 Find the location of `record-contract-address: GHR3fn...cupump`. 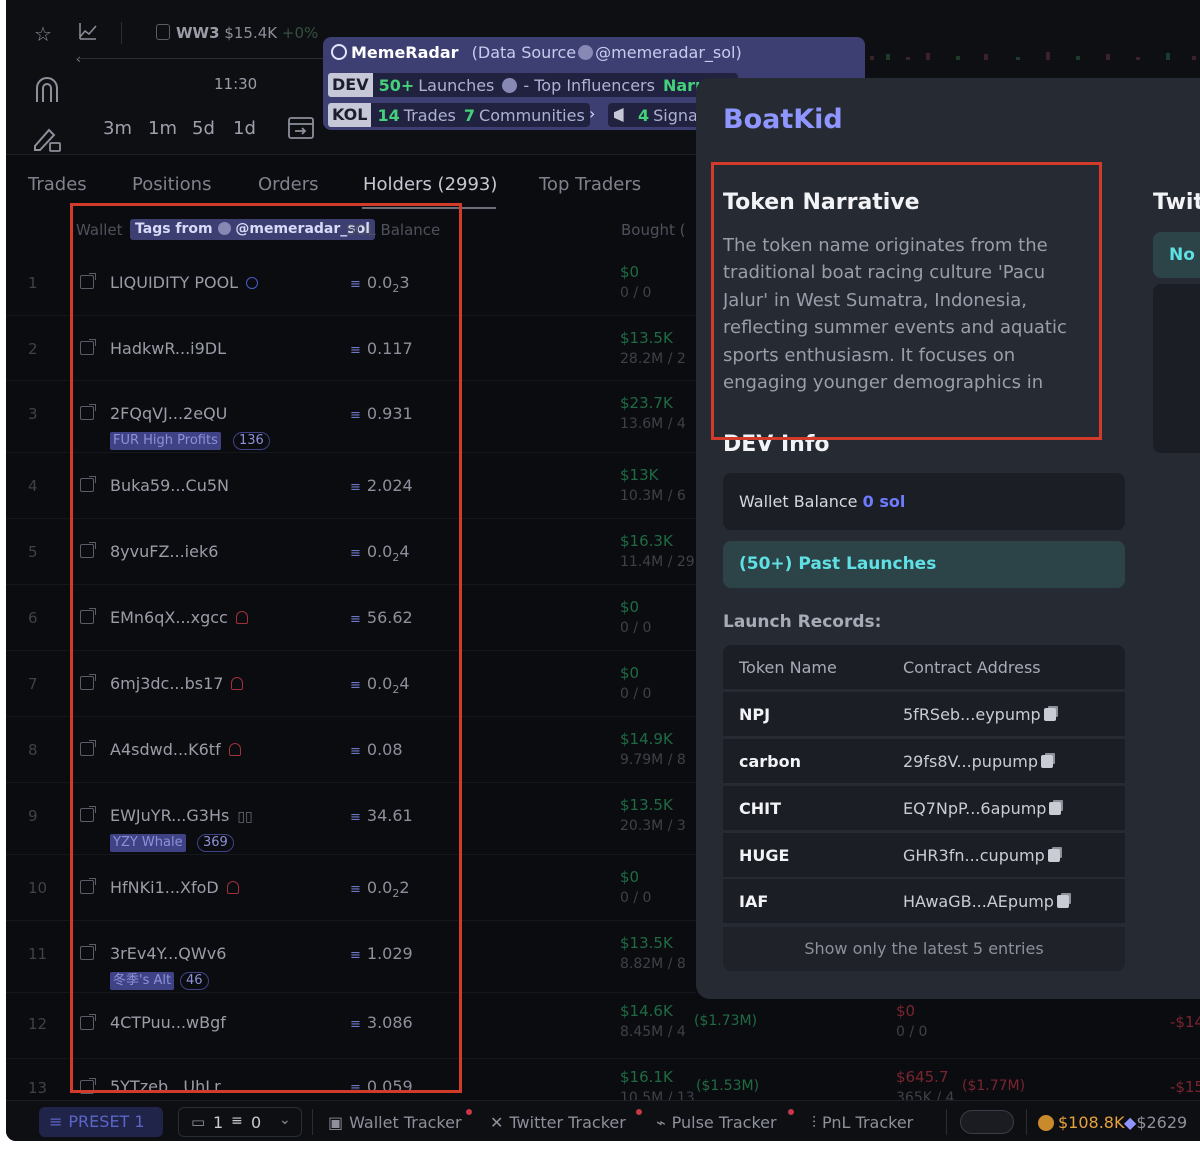

record-contract-address: GHR3fn...cupump is located at coordinates (981, 855).